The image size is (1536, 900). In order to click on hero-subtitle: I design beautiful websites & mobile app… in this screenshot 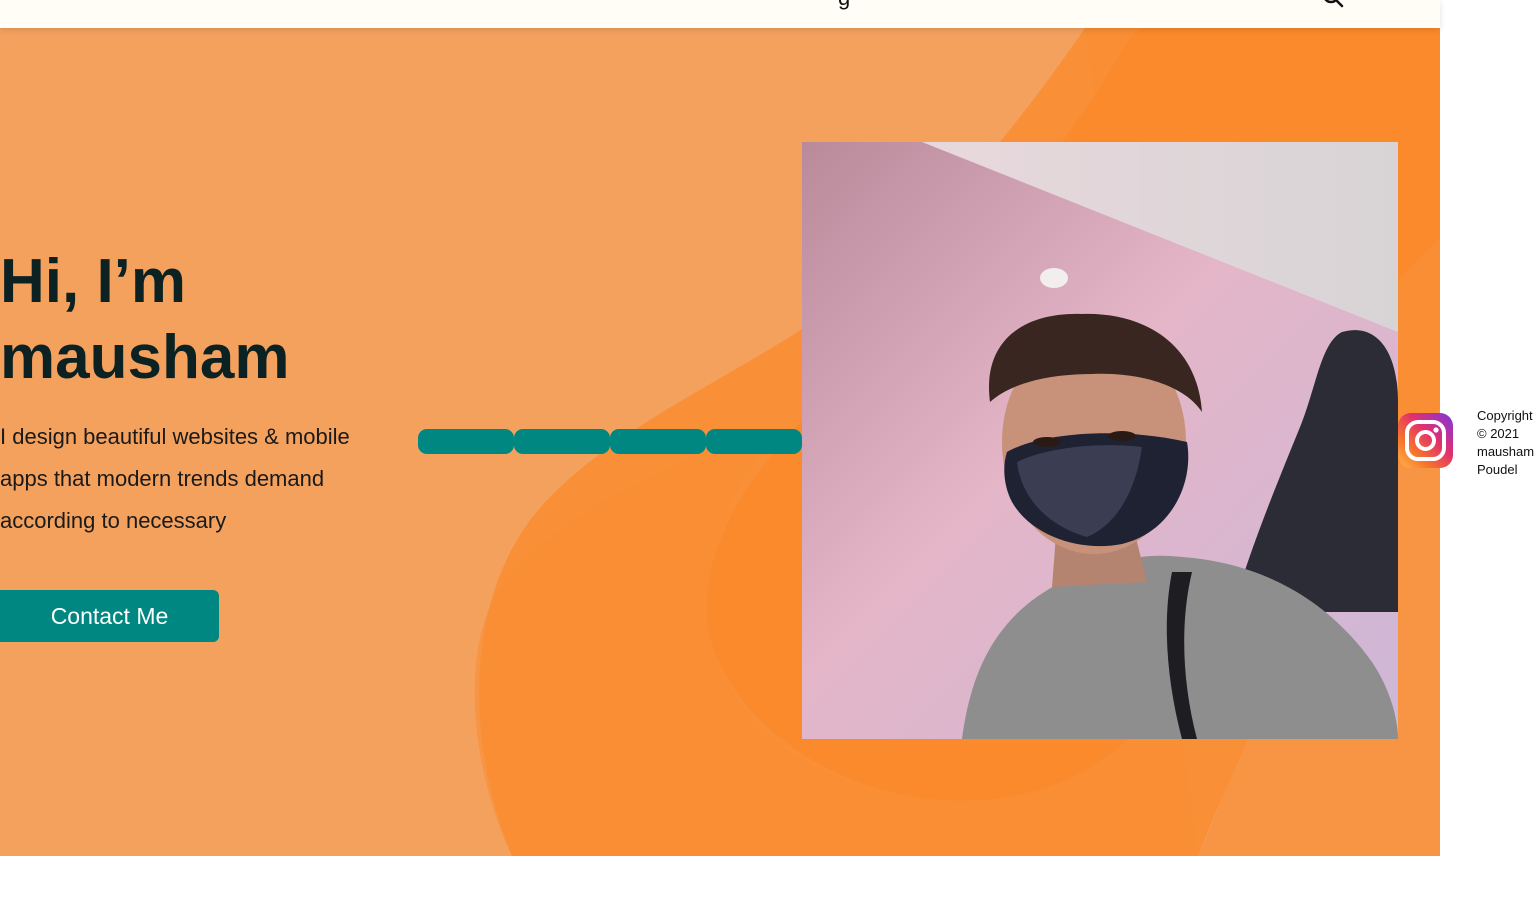, I will do `click(175, 478)`.